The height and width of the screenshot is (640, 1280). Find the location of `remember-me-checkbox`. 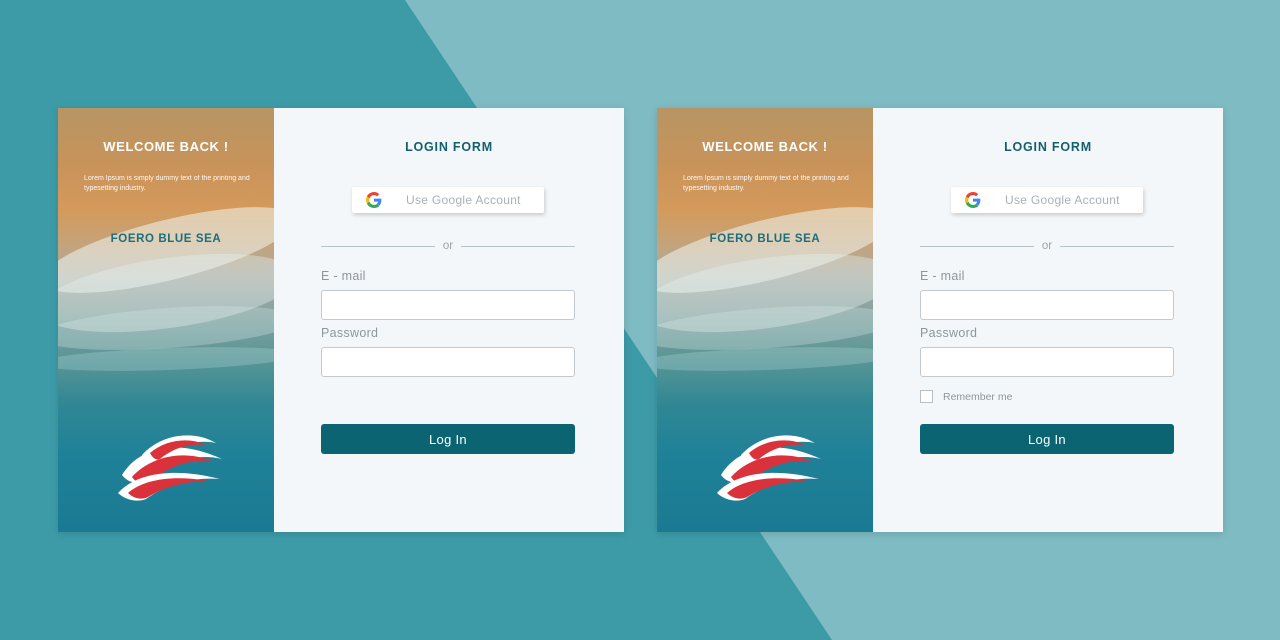

remember-me-checkbox is located at coordinates (926, 396).